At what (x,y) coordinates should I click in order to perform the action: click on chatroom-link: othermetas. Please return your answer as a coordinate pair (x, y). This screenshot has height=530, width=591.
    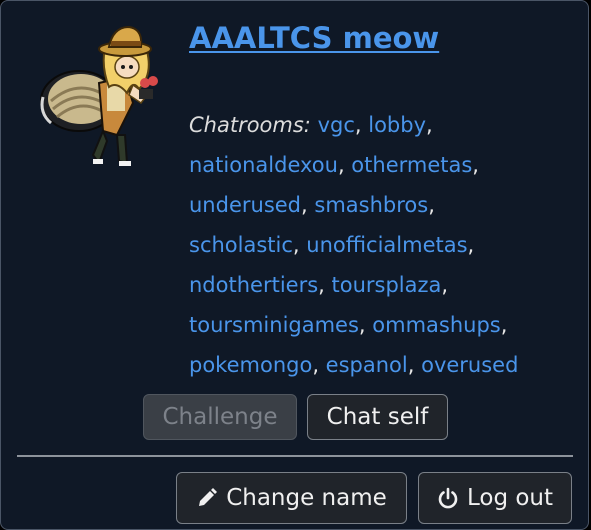
    Looking at the image, I should click on (411, 165).